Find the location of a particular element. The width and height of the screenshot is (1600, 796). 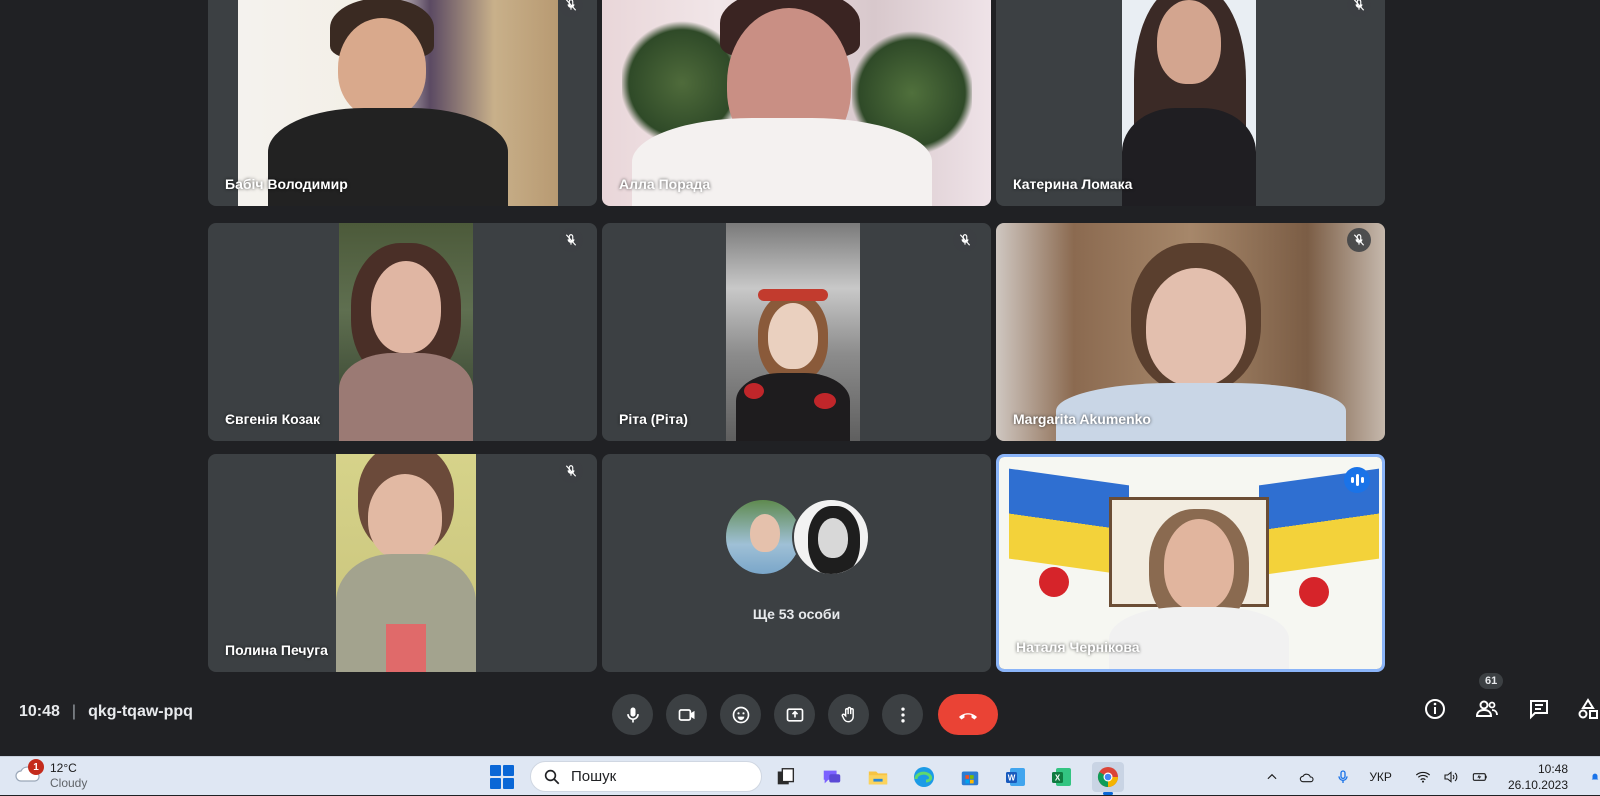

meeting-info: 10:48 | qkg-tqaw-ppq is located at coordinates (106, 712).